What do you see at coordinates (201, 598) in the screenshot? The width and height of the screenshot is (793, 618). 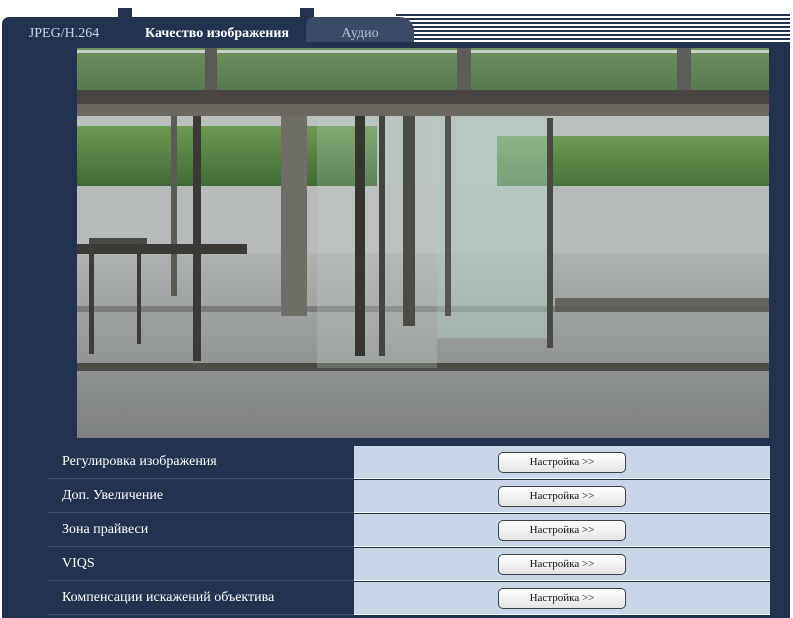 I see `row-label: Компенсации искажений объектива` at bounding box center [201, 598].